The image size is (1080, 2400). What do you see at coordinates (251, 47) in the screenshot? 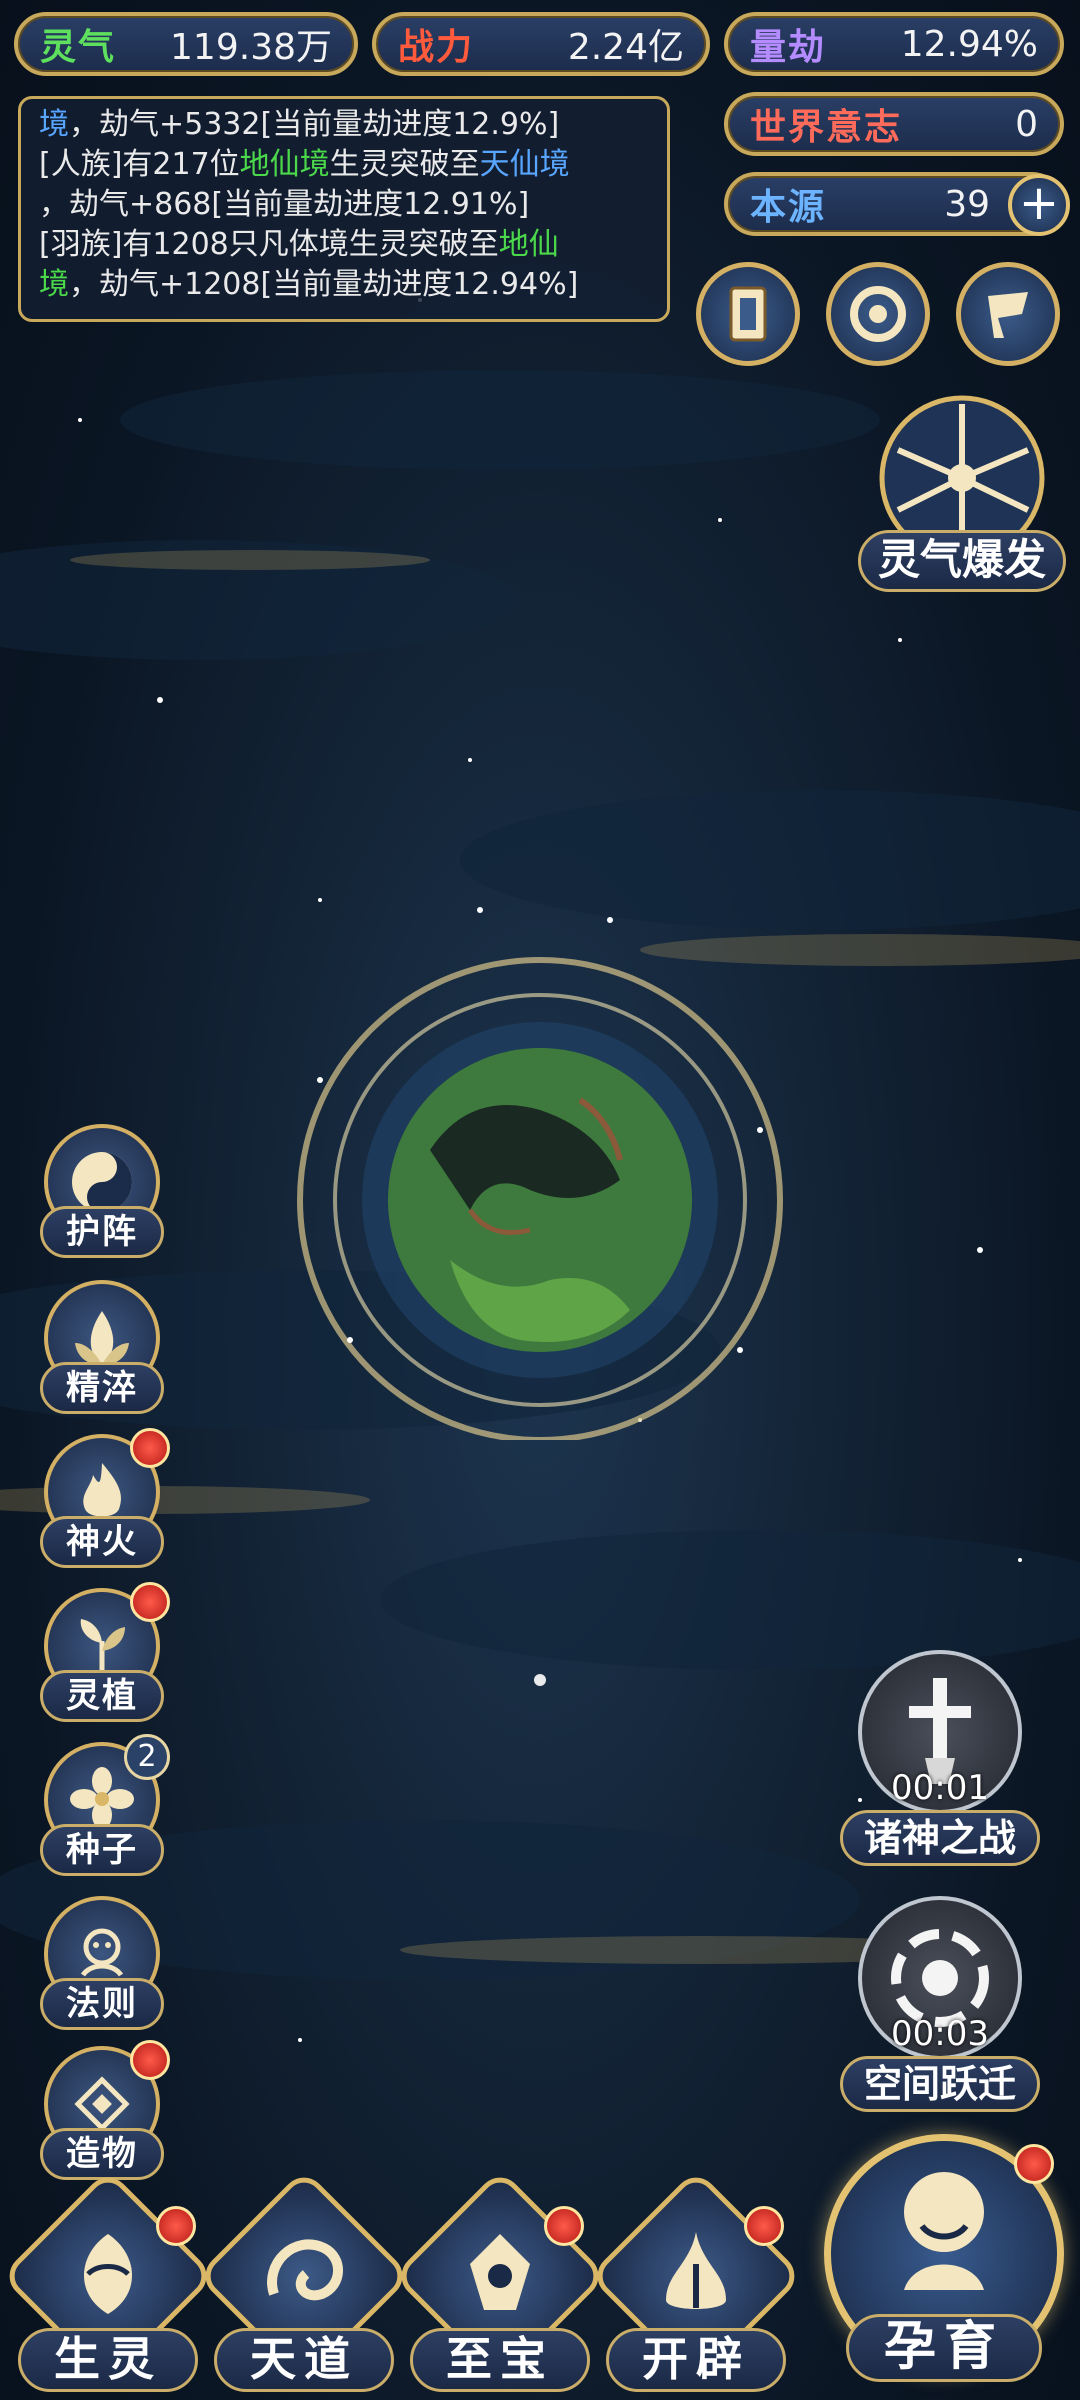
I see `lingqi-value: 119.38万` at bounding box center [251, 47].